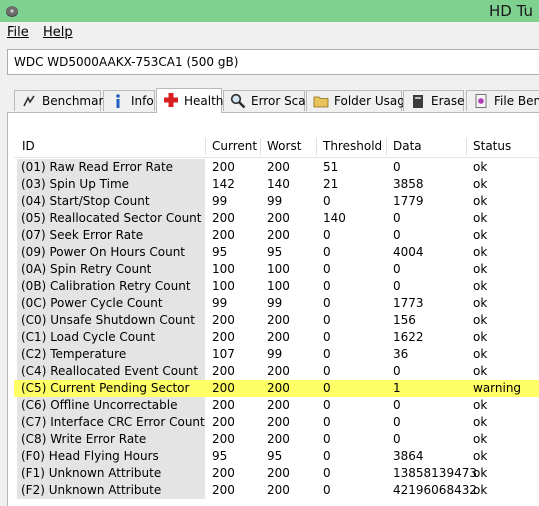 The width and height of the screenshot is (539, 506). I want to click on cell-current: 95, so click(220, 252).